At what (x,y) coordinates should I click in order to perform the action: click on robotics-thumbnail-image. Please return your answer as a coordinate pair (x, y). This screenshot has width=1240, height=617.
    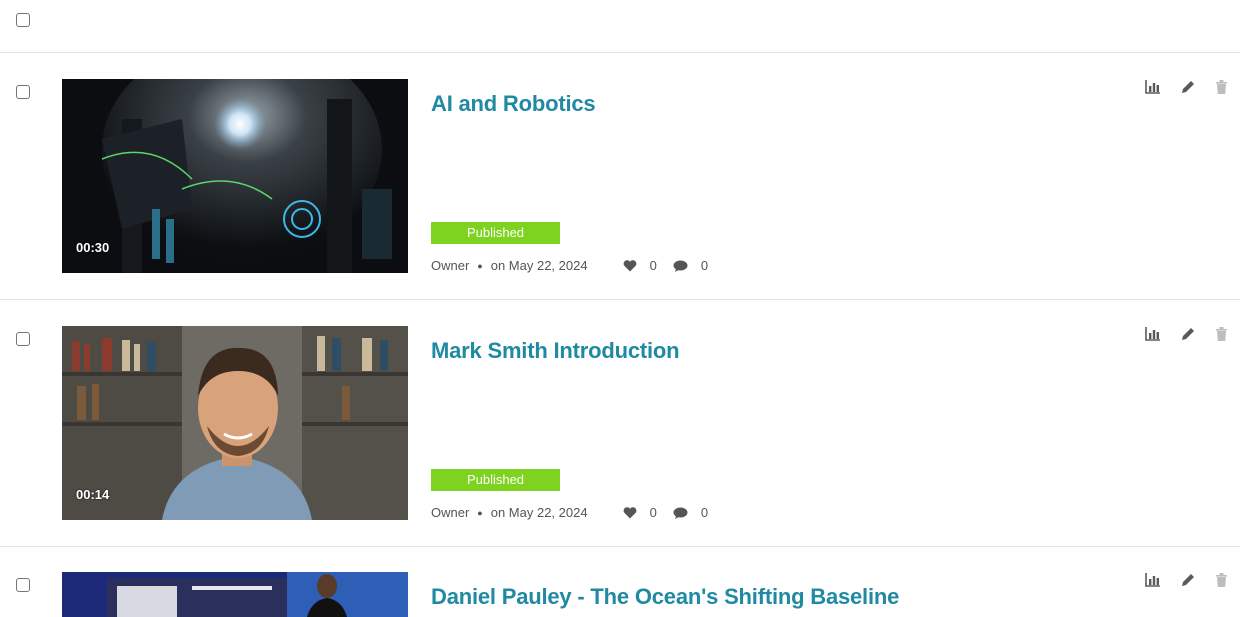
    Looking at the image, I should click on (235, 176).